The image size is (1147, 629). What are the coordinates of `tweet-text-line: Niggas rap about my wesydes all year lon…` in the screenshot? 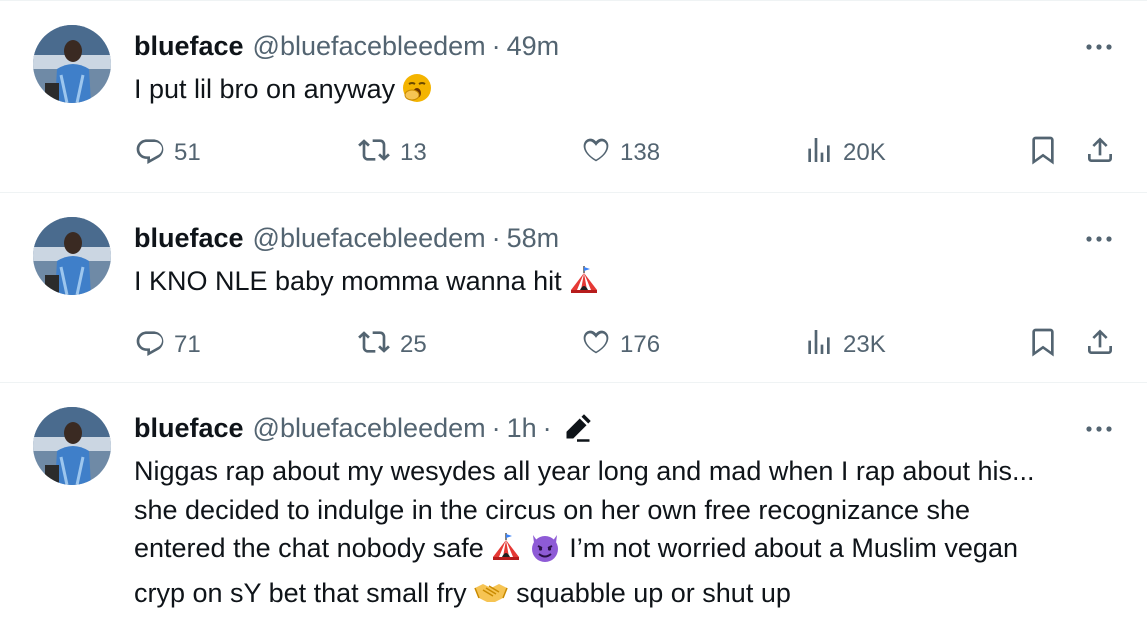 It's located at (584, 471).